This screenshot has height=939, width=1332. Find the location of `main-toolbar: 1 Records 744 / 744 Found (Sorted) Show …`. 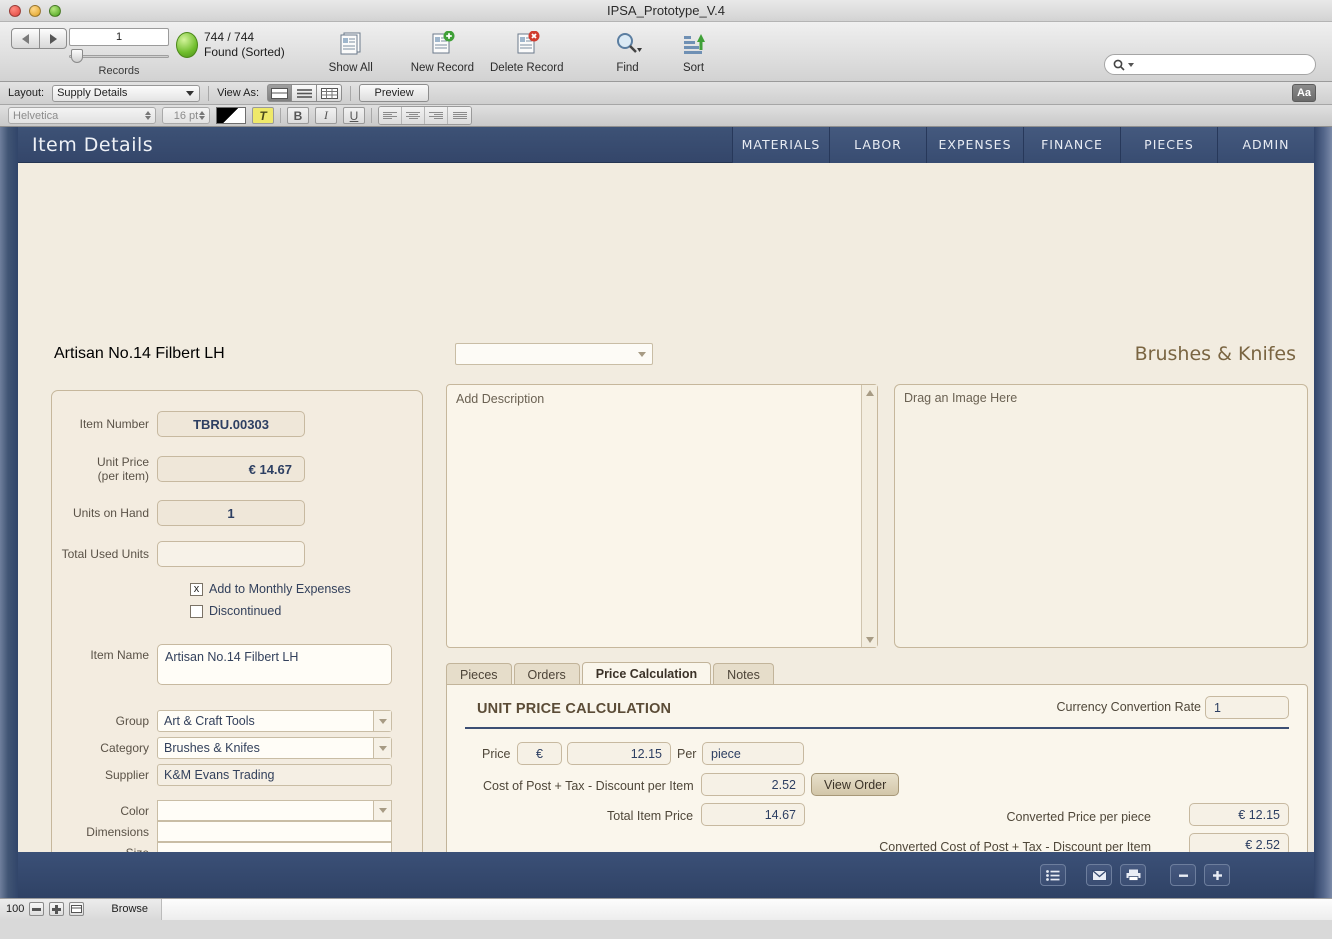

main-toolbar: 1 Records 744 / 744 Found (Sorted) Show … is located at coordinates (666, 52).